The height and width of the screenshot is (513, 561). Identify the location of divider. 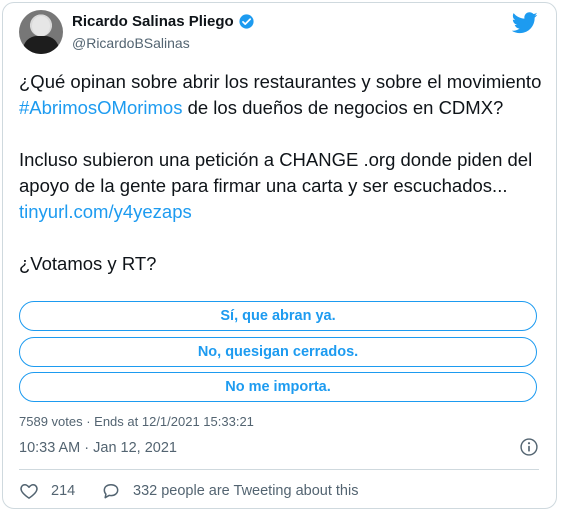
(279, 469).